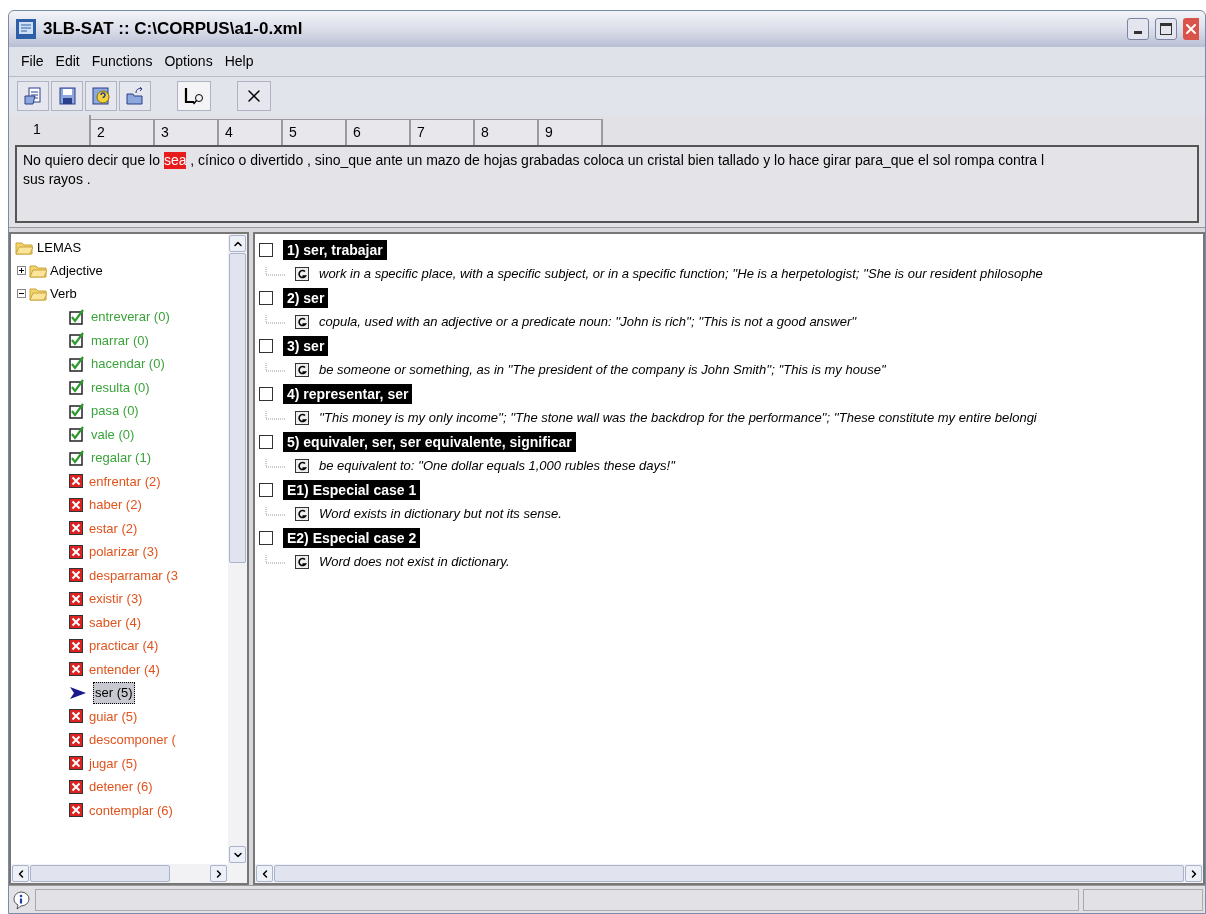 This screenshot has width=1206, height=914. What do you see at coordinates (121, 787) in the screenshot?
I see `tree-item: detener (6)` at bounding box center [121, 787].